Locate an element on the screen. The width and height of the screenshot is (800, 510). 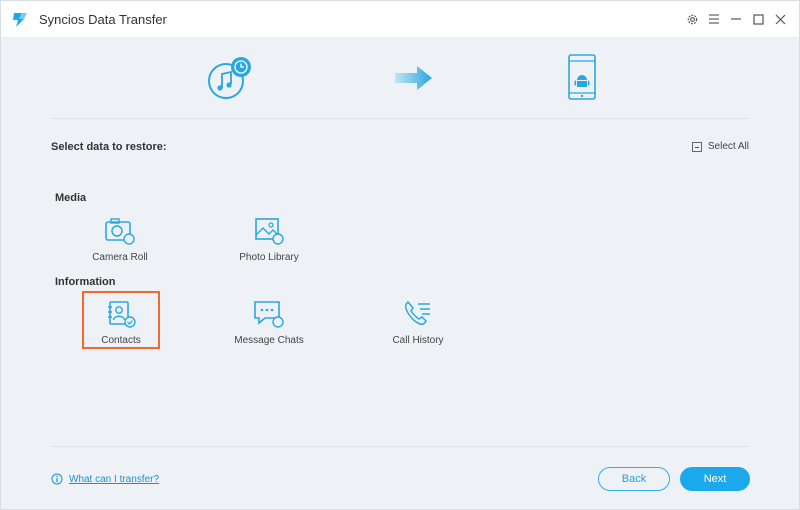
contacts-icon is located at coordinates (122, 314).